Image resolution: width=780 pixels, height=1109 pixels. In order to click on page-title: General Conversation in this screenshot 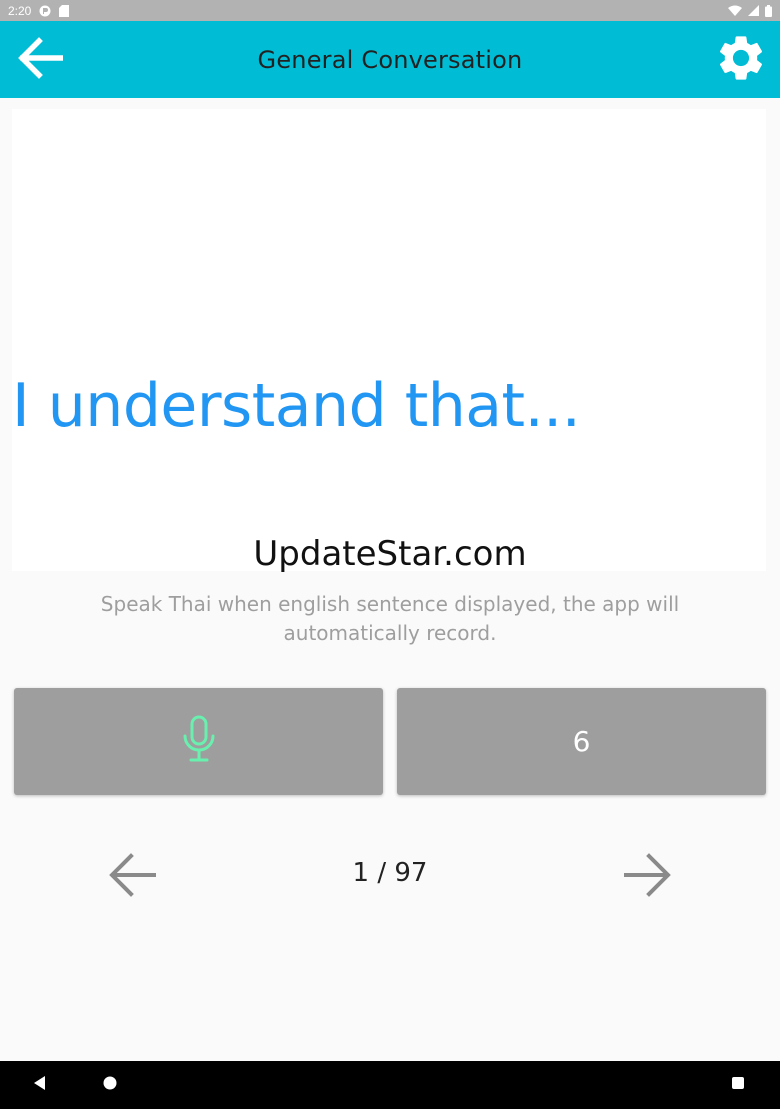, I will do `click(390, 59)`.